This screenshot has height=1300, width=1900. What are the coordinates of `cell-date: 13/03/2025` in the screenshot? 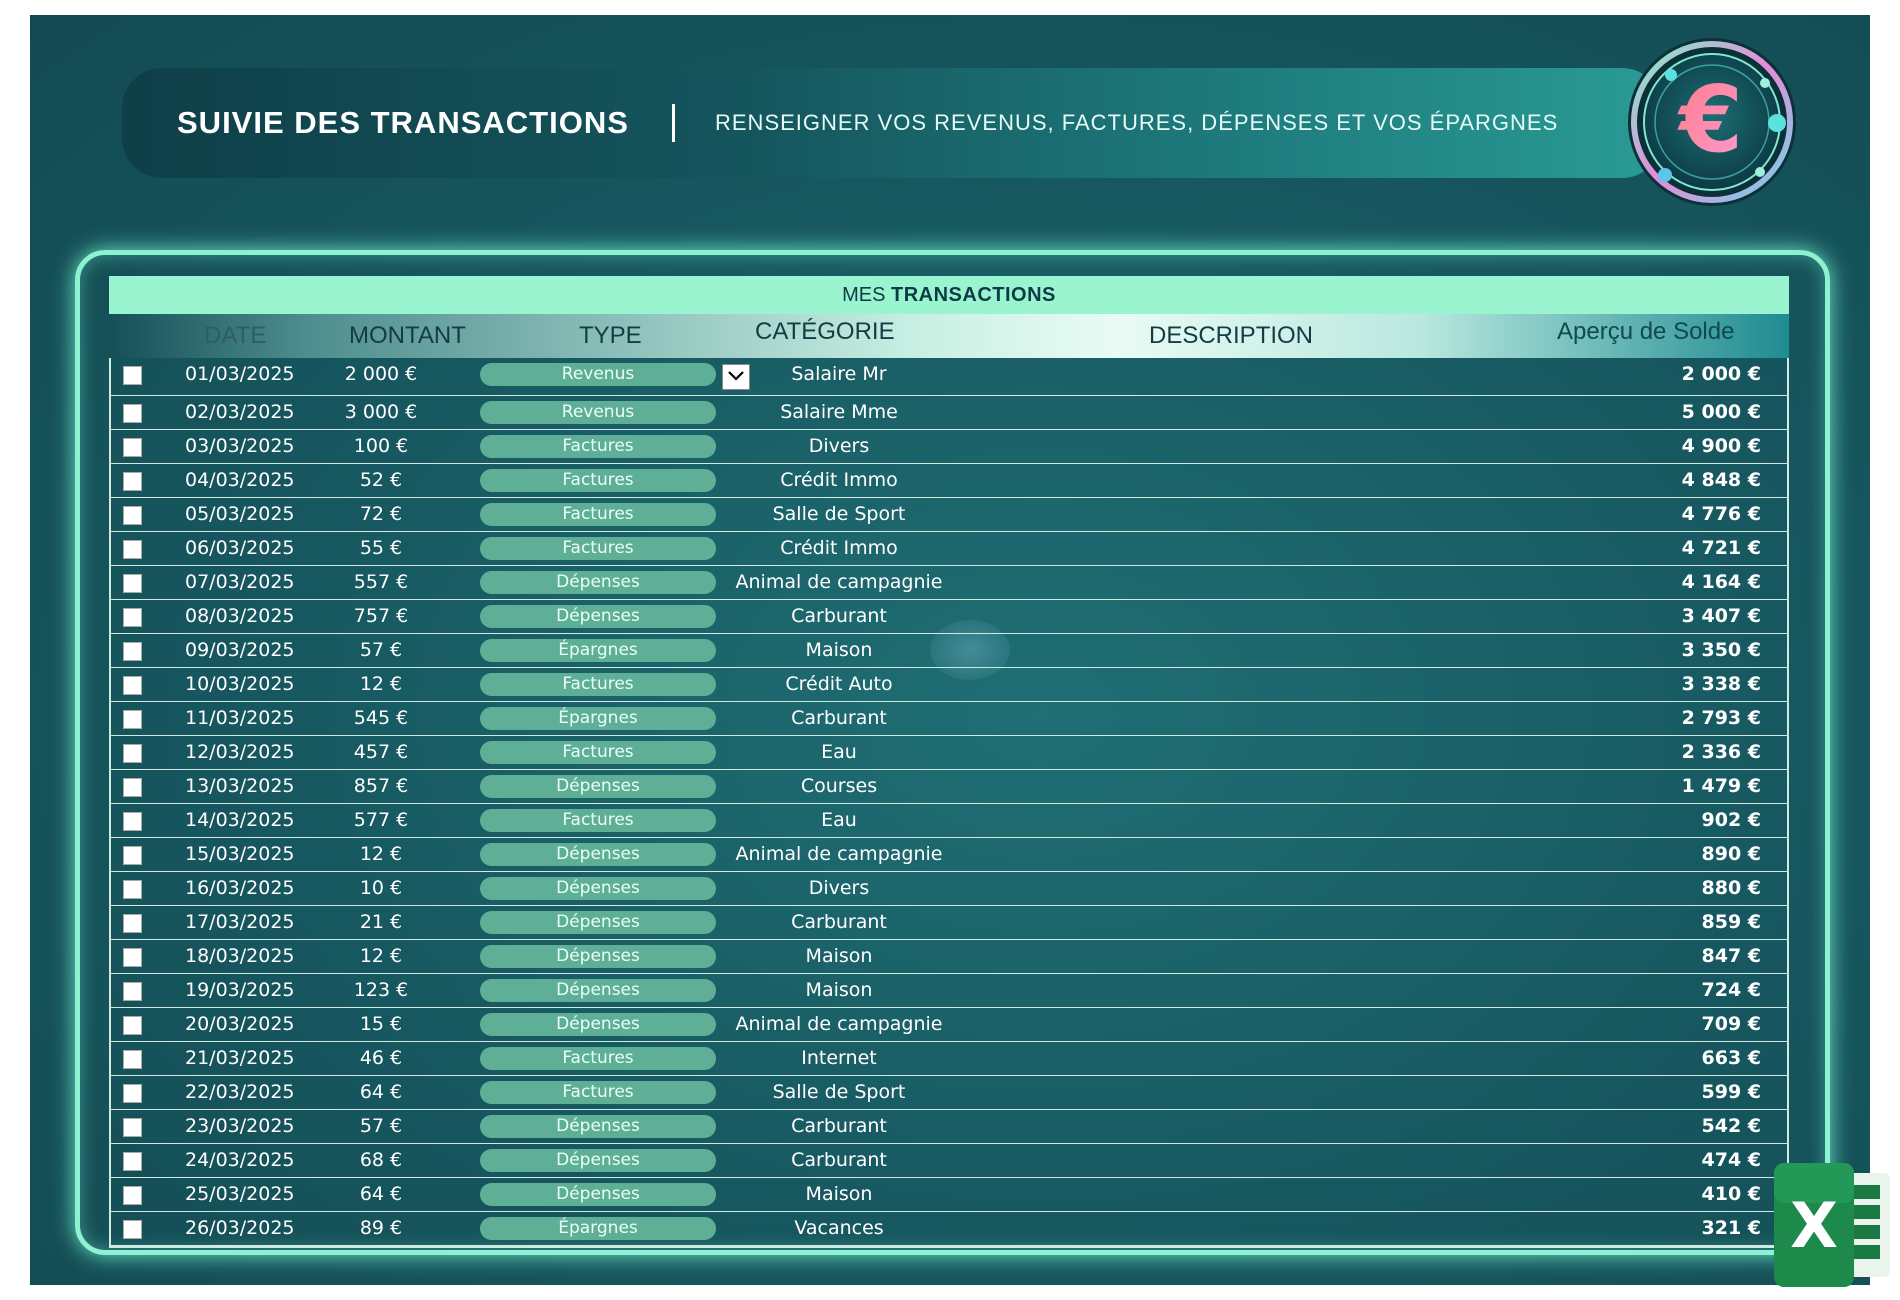 It's located at (240, 786).